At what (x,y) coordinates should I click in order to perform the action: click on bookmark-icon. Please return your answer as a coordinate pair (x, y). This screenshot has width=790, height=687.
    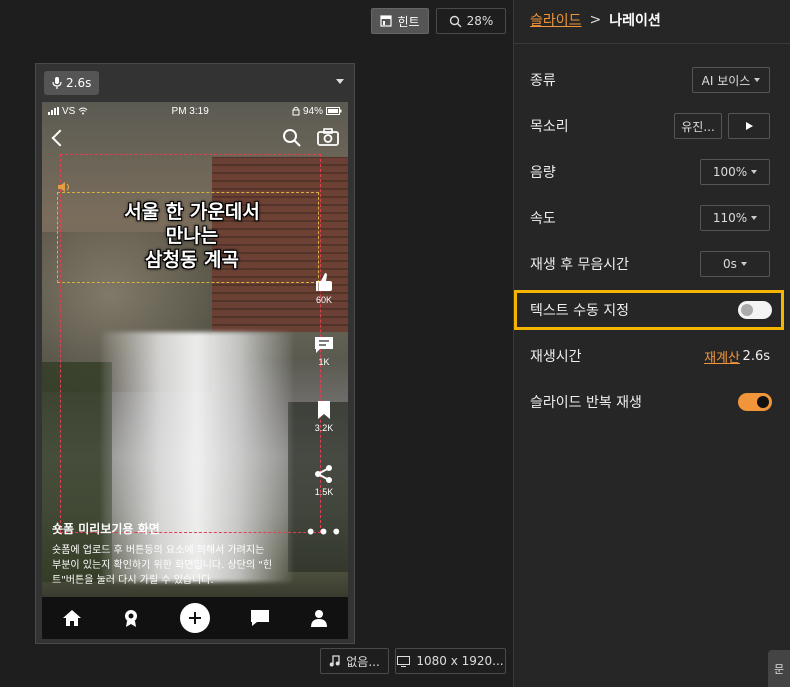
    Looking at the image, I should click on (324, 410).